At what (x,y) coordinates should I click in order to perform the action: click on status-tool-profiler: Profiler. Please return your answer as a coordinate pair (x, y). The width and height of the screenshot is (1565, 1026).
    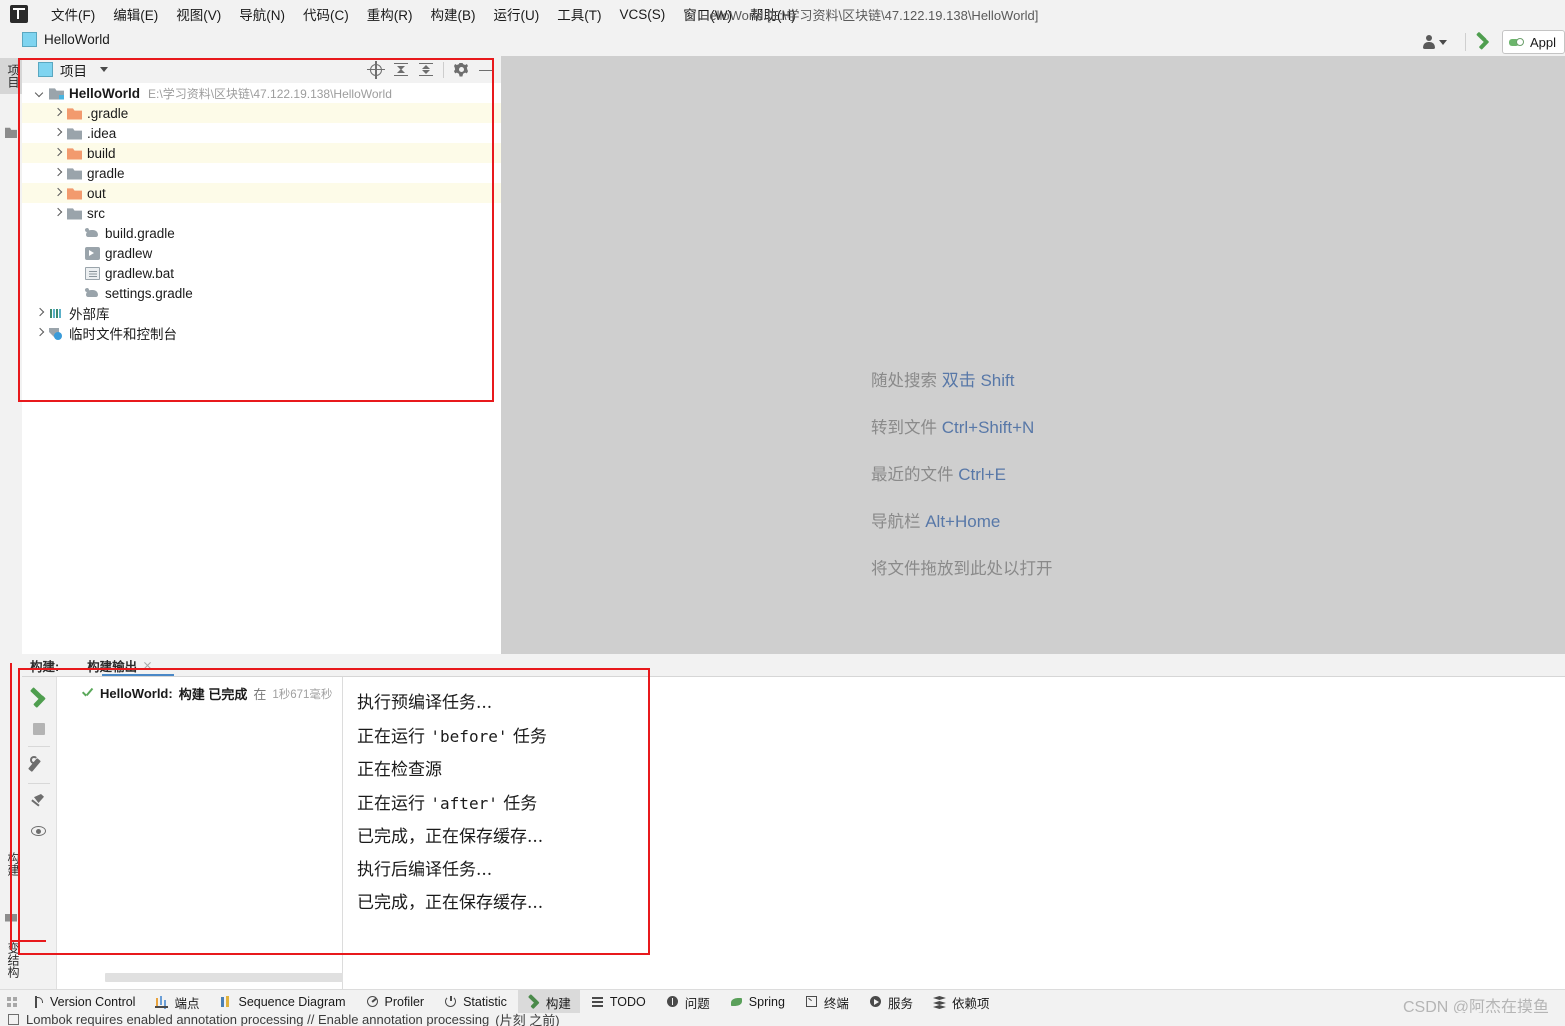
    Looking at the image, I should click on (395, 1002).